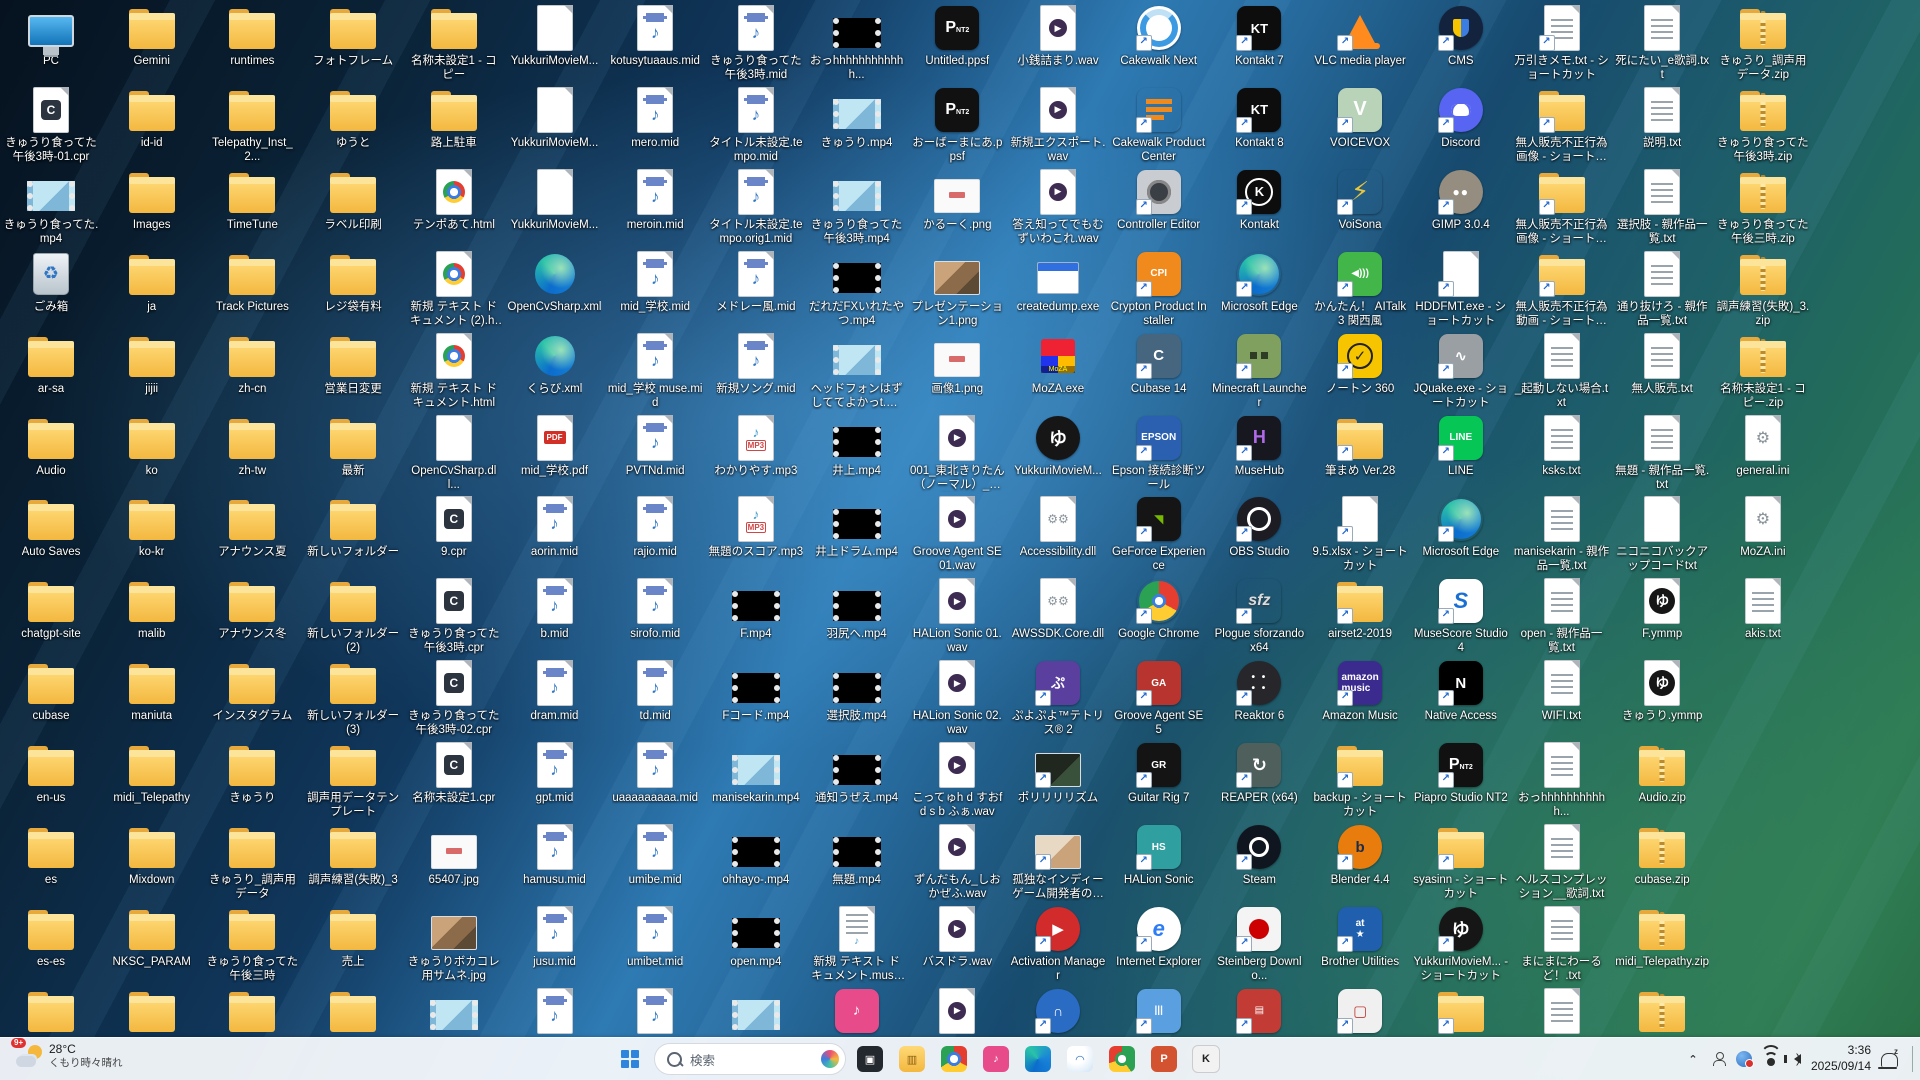 This screenshot has height=1080, width=1920. What do you see at coordinates (353, 781) in the screenshot?
I see `desktop-icon: 調声用データテンプレート` at bounding box center [353, 781].